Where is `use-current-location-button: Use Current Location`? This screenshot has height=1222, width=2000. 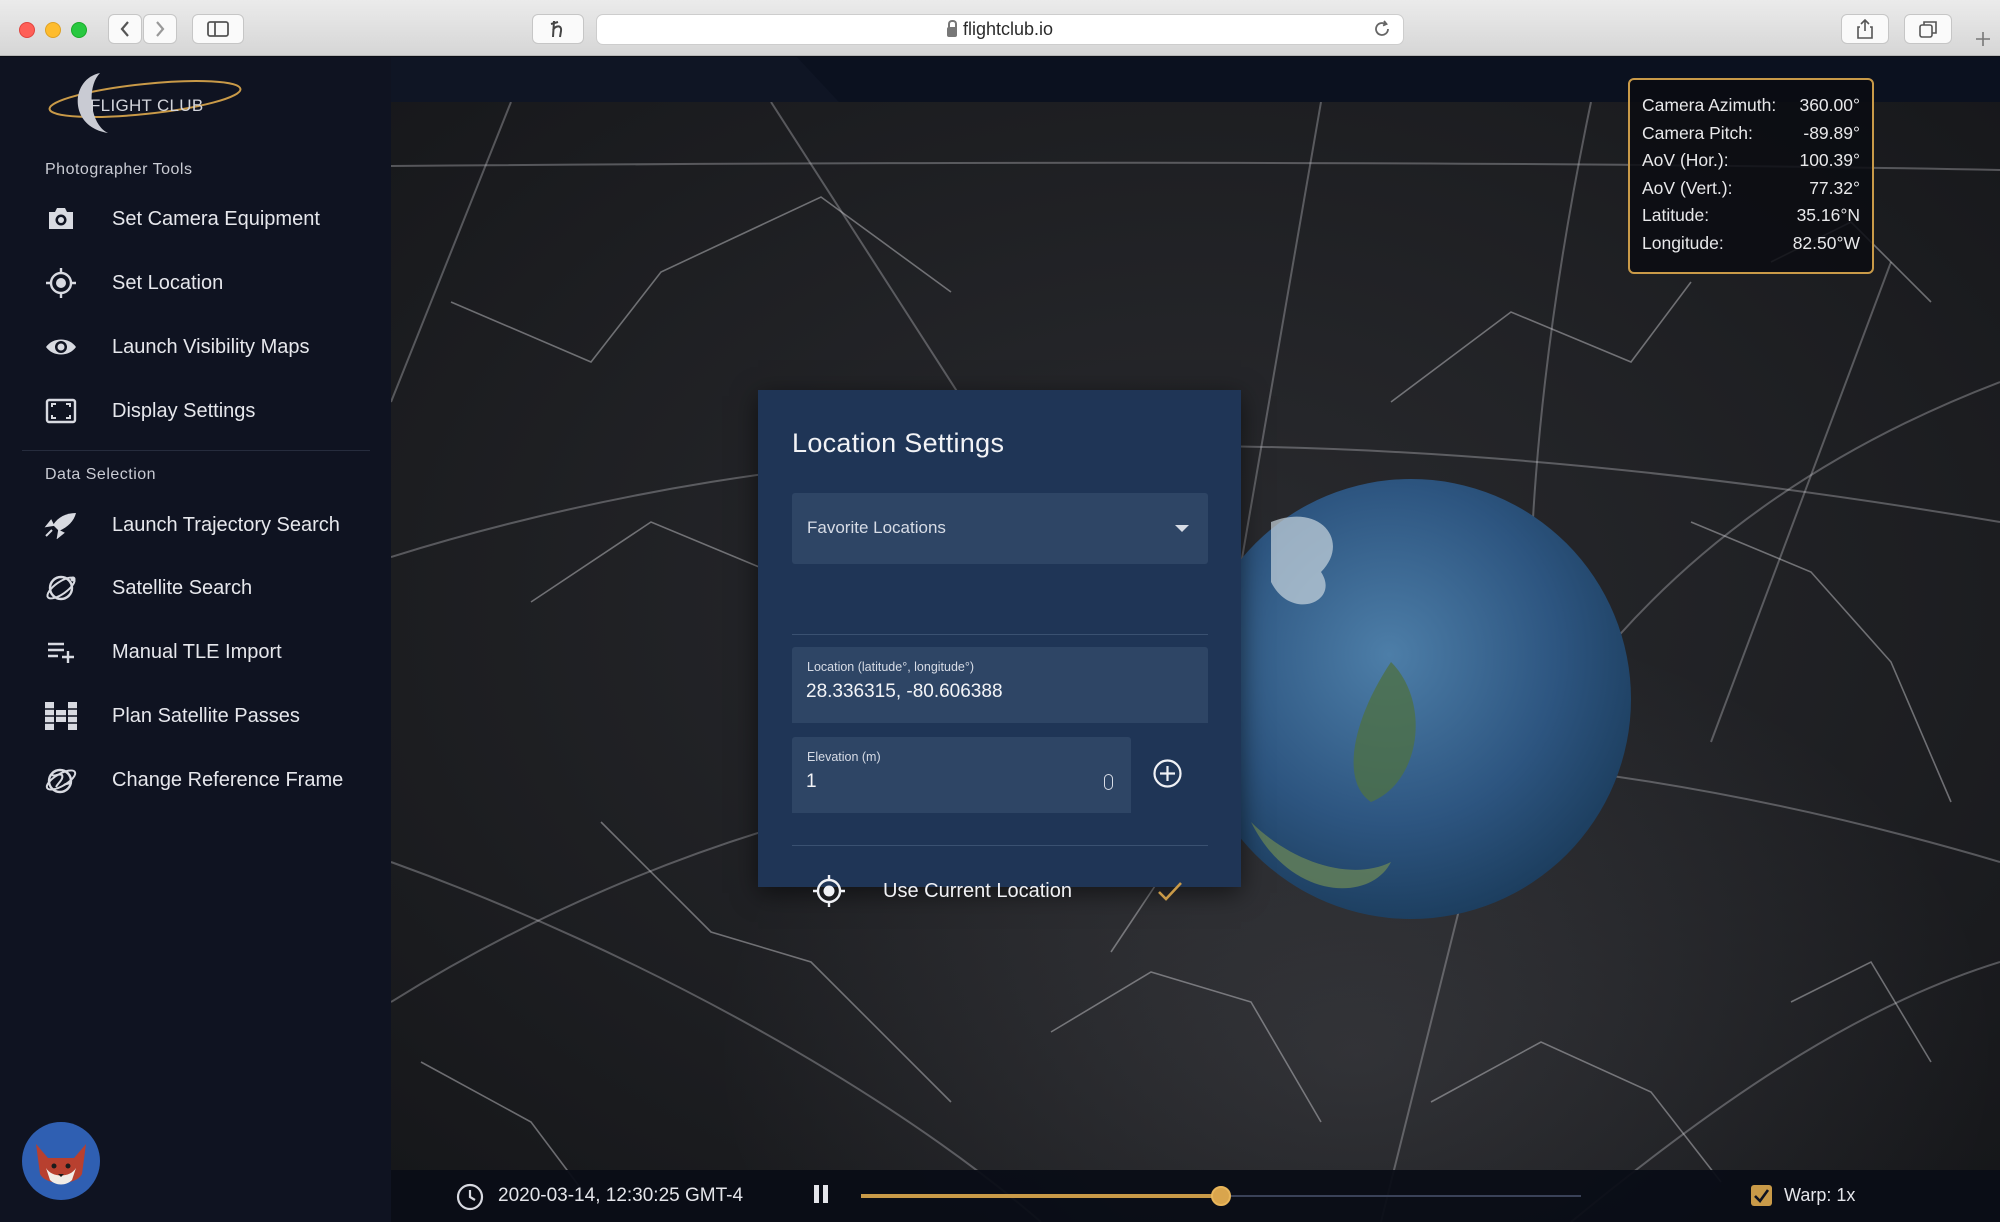
use-current-location-button: Use Current Location is located at coordinates (1000, 891).